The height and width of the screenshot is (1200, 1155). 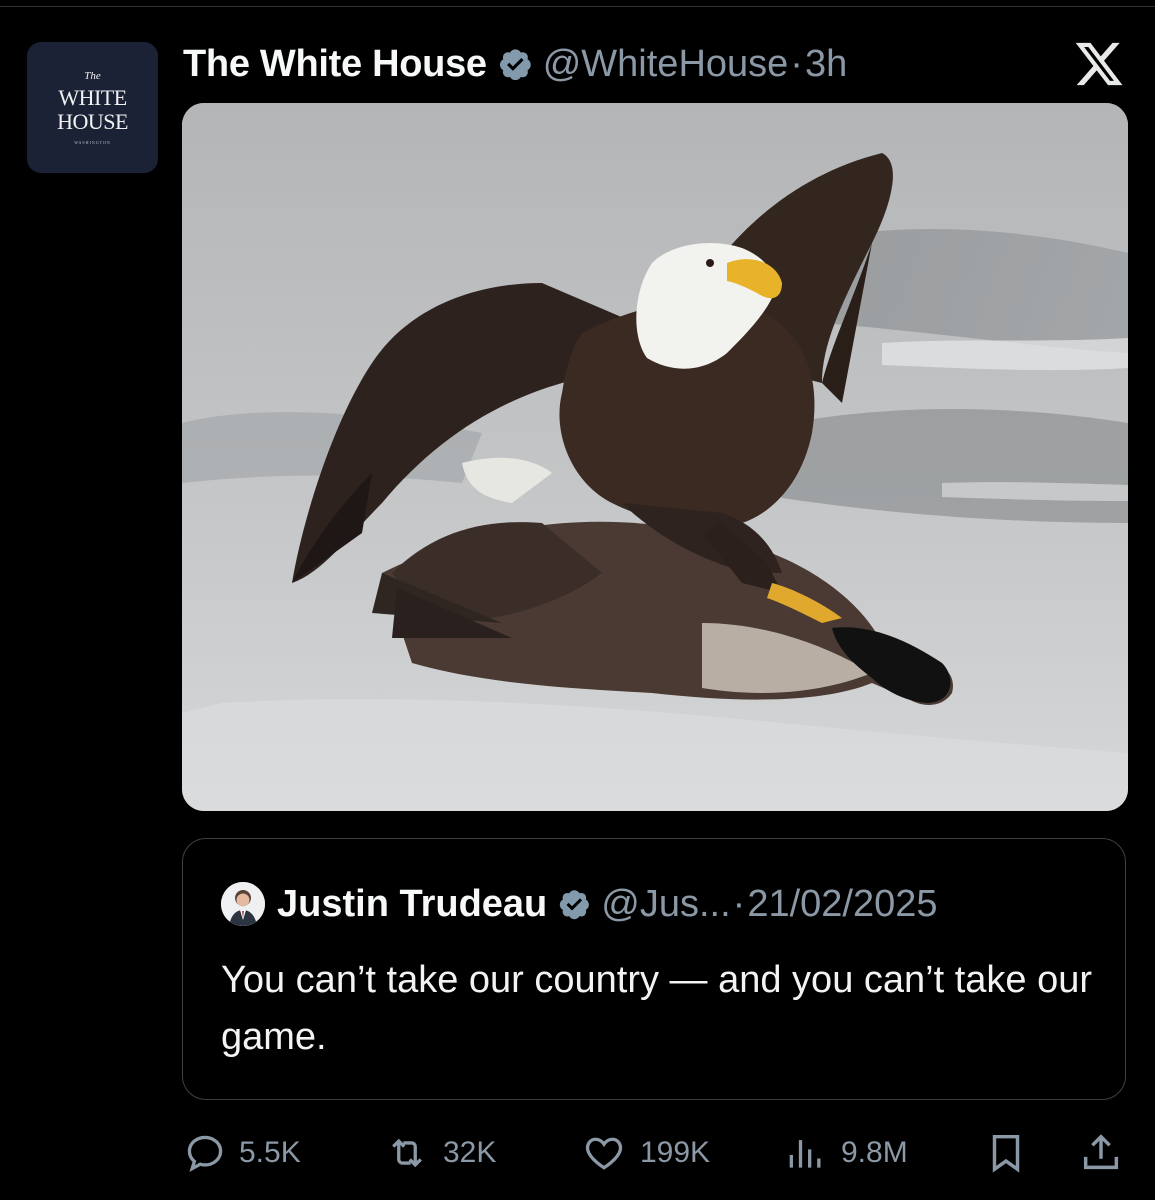 I want to click on person-avatar-icon, so click(x=243, y=904).